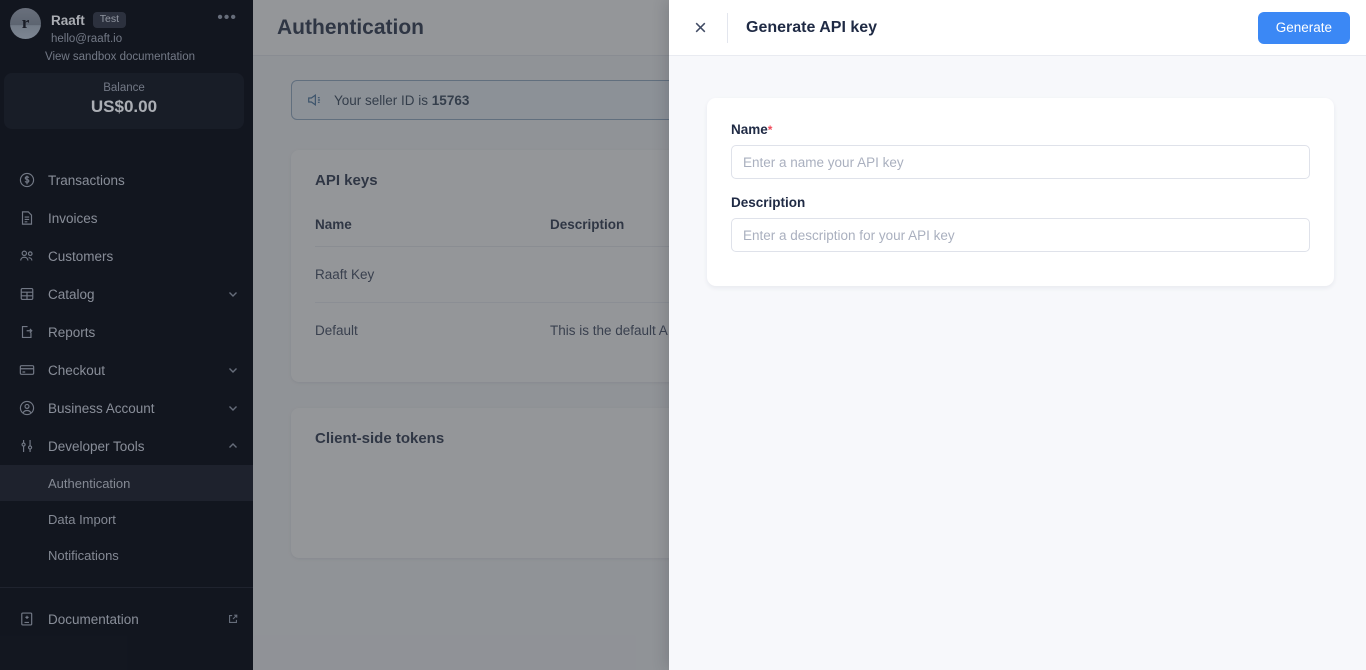 This screenshot has height=670, width=1366. Describe the element at coordinates (1303, 27) in the screenshot. I see `generate-button: Generate` at that location.